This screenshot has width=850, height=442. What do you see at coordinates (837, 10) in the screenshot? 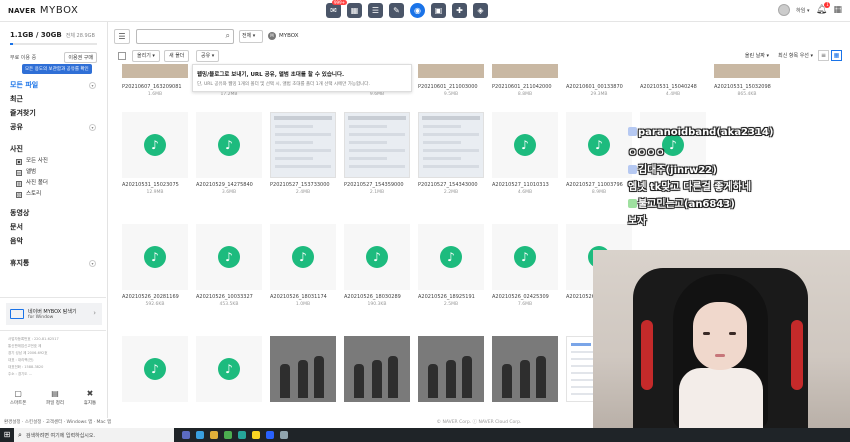
I see `app-grid-icon: ▦` at bounding box center [837, 10].